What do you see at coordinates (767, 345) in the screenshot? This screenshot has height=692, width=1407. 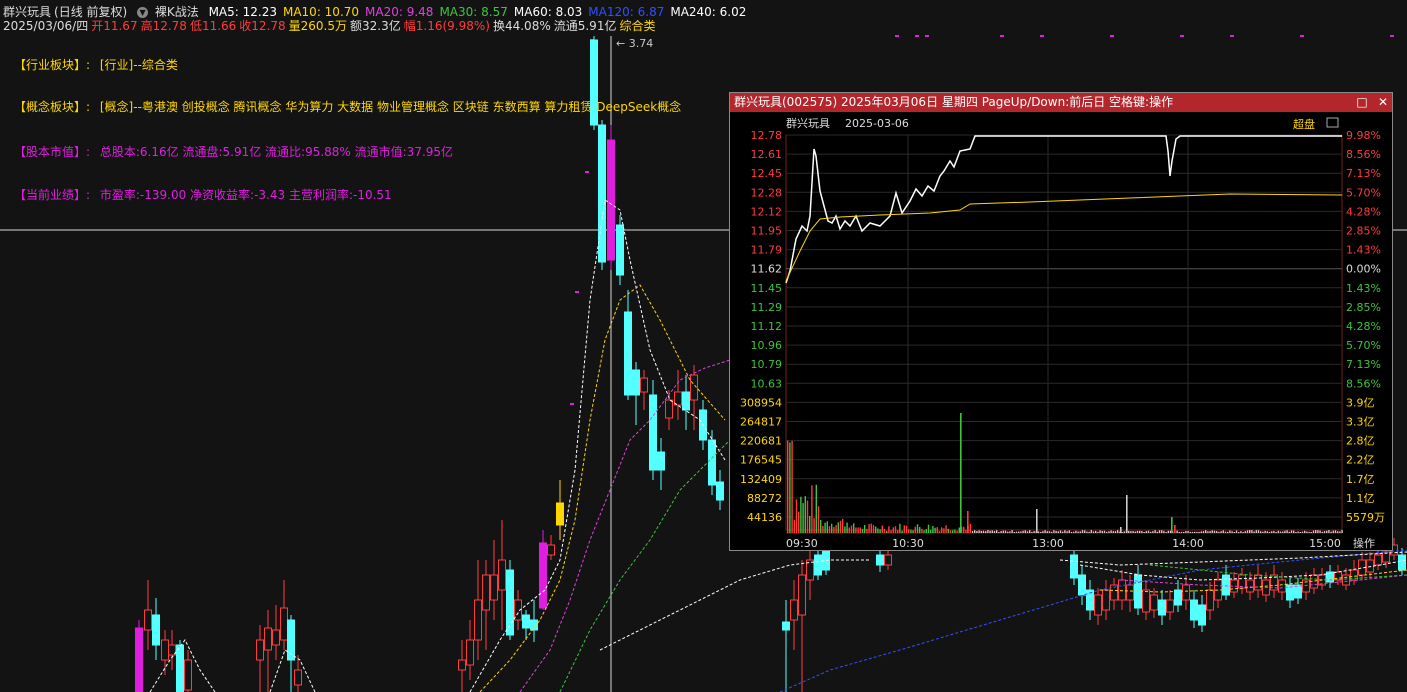 I see `price-label: 10.96` at bounding box center [767, 345].